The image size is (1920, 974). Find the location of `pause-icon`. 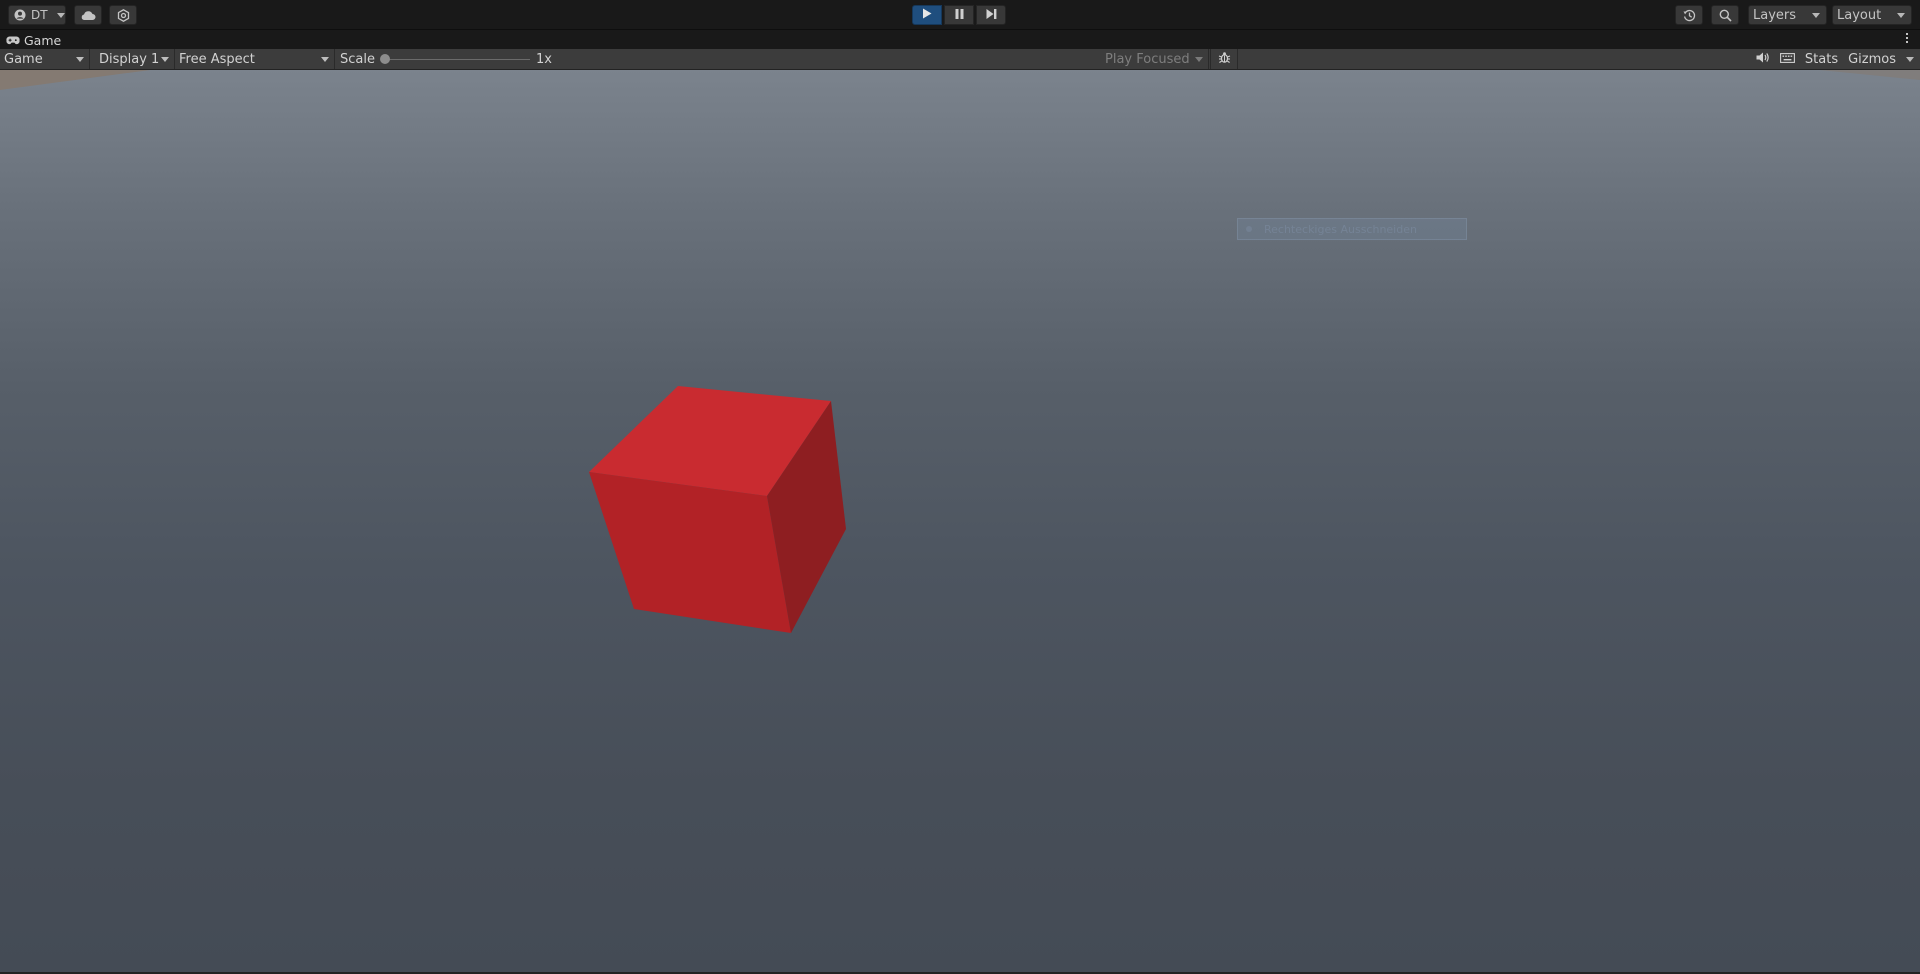

pause-icon is located at coordinates (959, 15).